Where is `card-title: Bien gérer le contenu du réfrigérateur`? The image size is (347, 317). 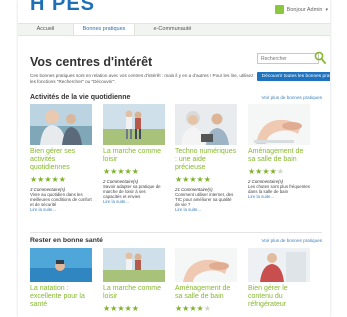 card-title: Bien gérer le contenu du réfrigérateur is located at coordinates (279, 297).